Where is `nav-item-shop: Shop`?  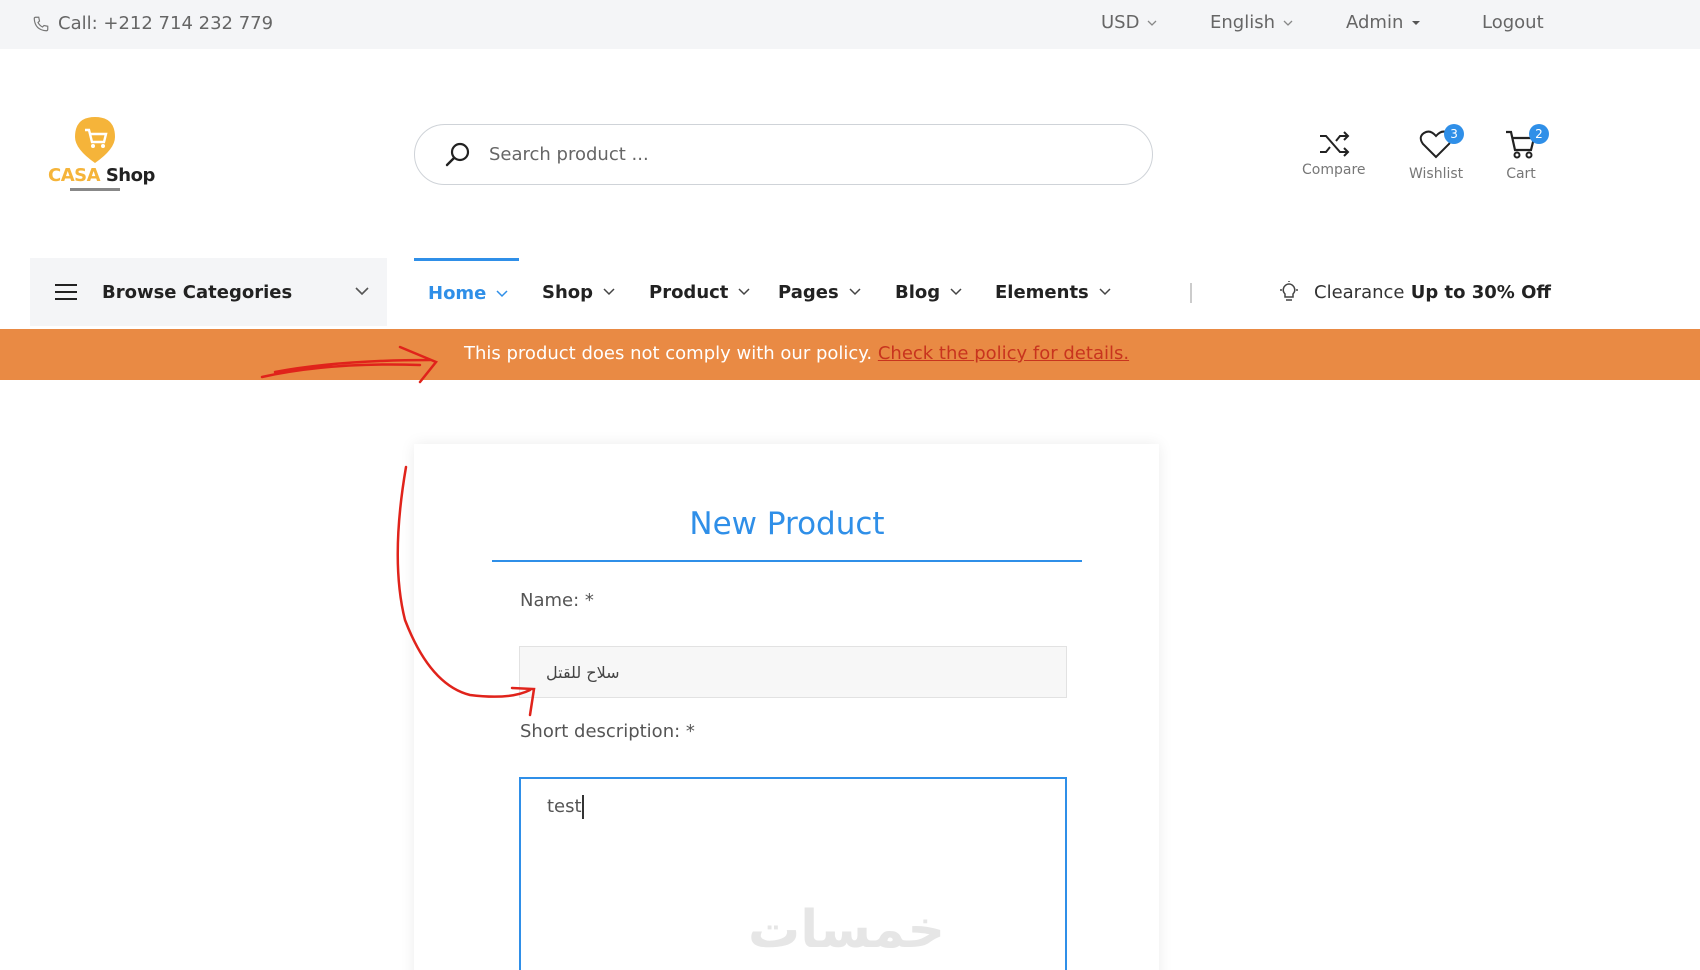 nav-item-shop: Shop is located at coordinates (578, 292).